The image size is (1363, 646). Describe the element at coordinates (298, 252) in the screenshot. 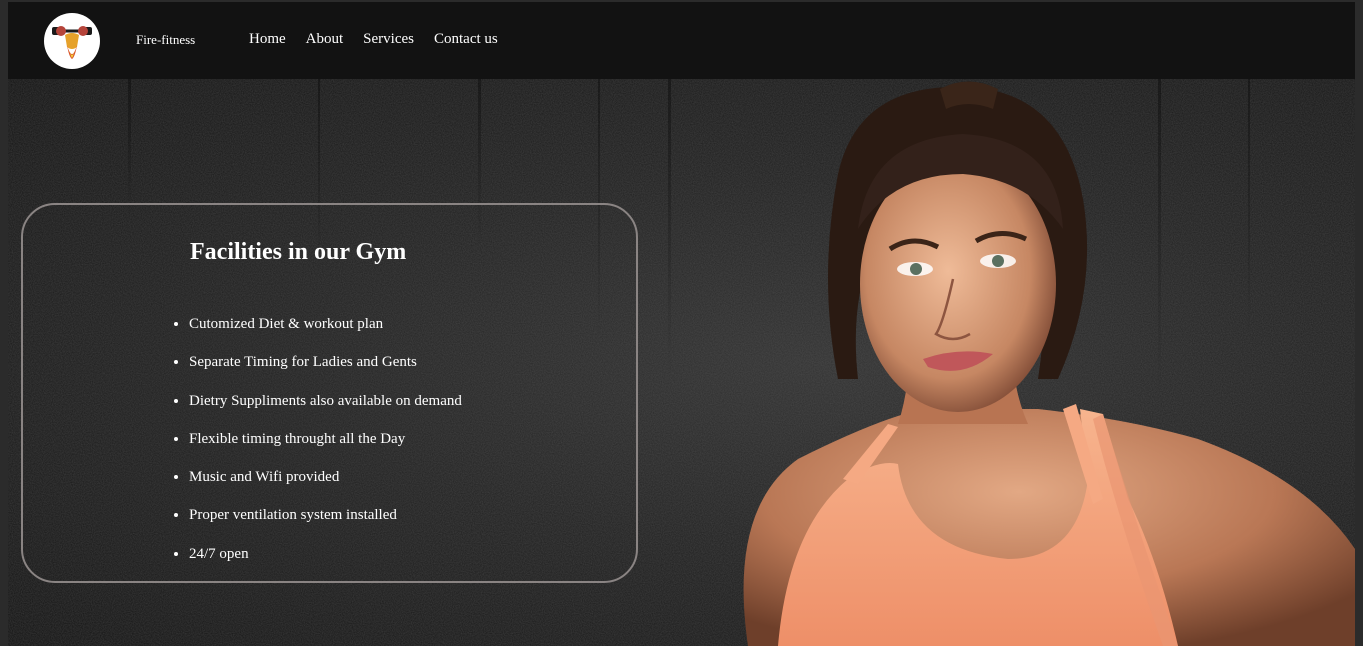

I see `facilities-title: Facilities in our Gym` at that location.